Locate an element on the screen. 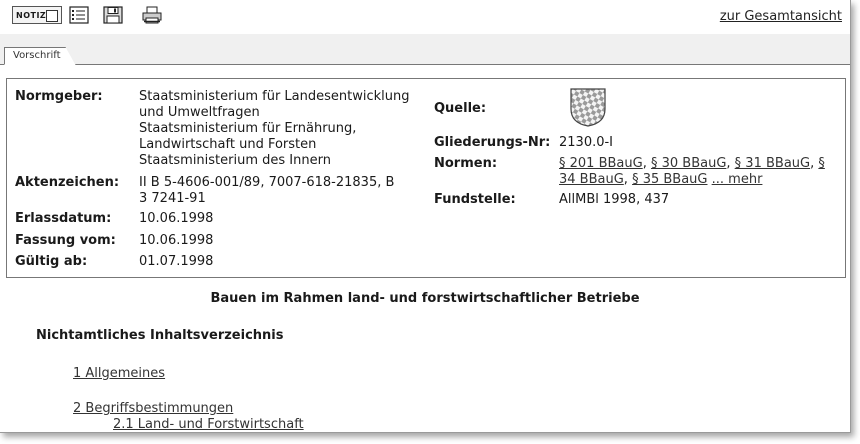  gesamtansicht-link: zur Gesamtansicht is located at coordinates (781, 16).